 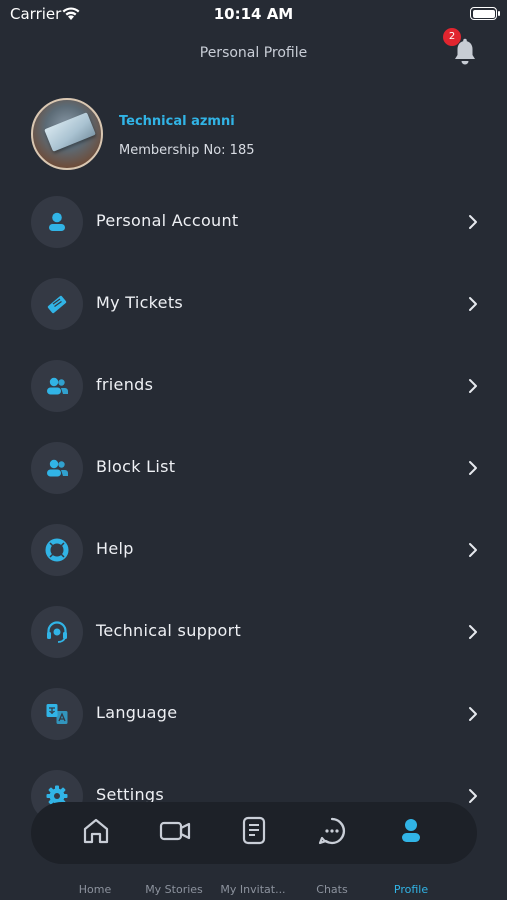 I want to click on status-time: 10:14 AM, so click(x=253, y=14).